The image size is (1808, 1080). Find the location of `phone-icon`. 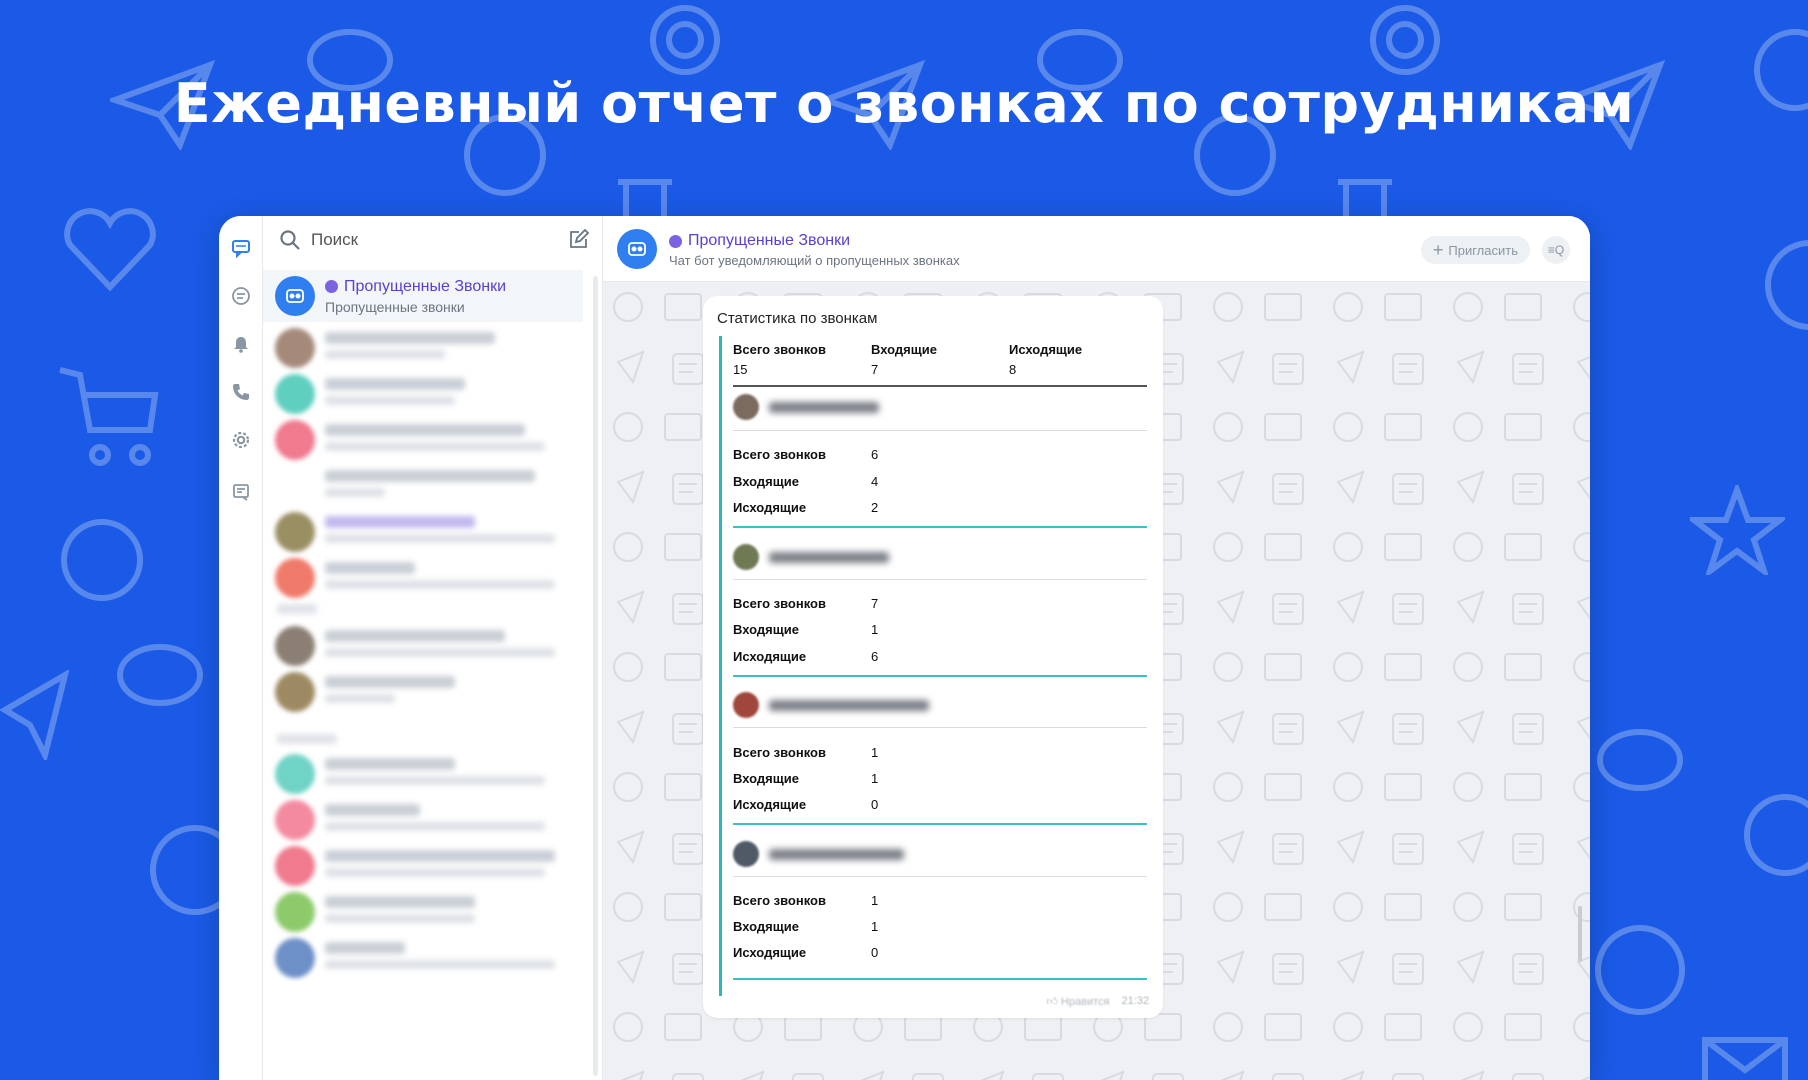

phone-icon is located at coordinates (241, 392).